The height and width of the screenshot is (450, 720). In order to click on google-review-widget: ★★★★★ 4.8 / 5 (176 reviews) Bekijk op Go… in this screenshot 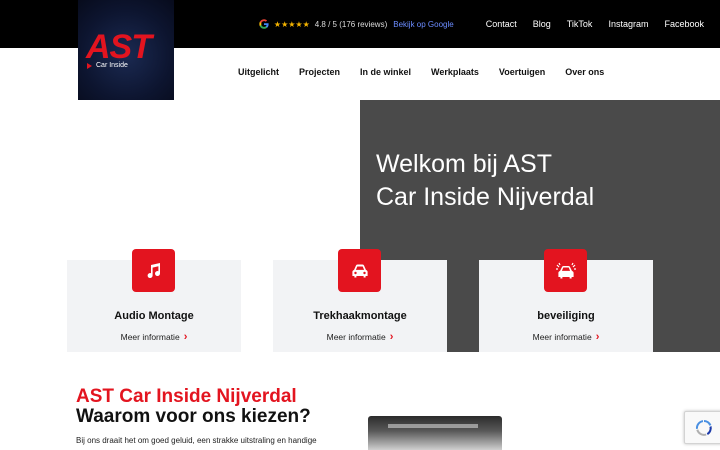, I will do `click(356, 24)`.